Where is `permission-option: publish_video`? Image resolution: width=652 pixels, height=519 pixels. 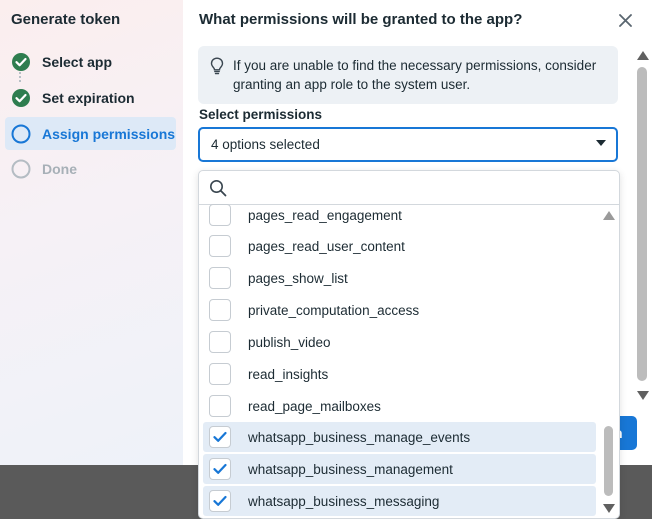
permission-option: publish_video is located at coordinates (399, 342).